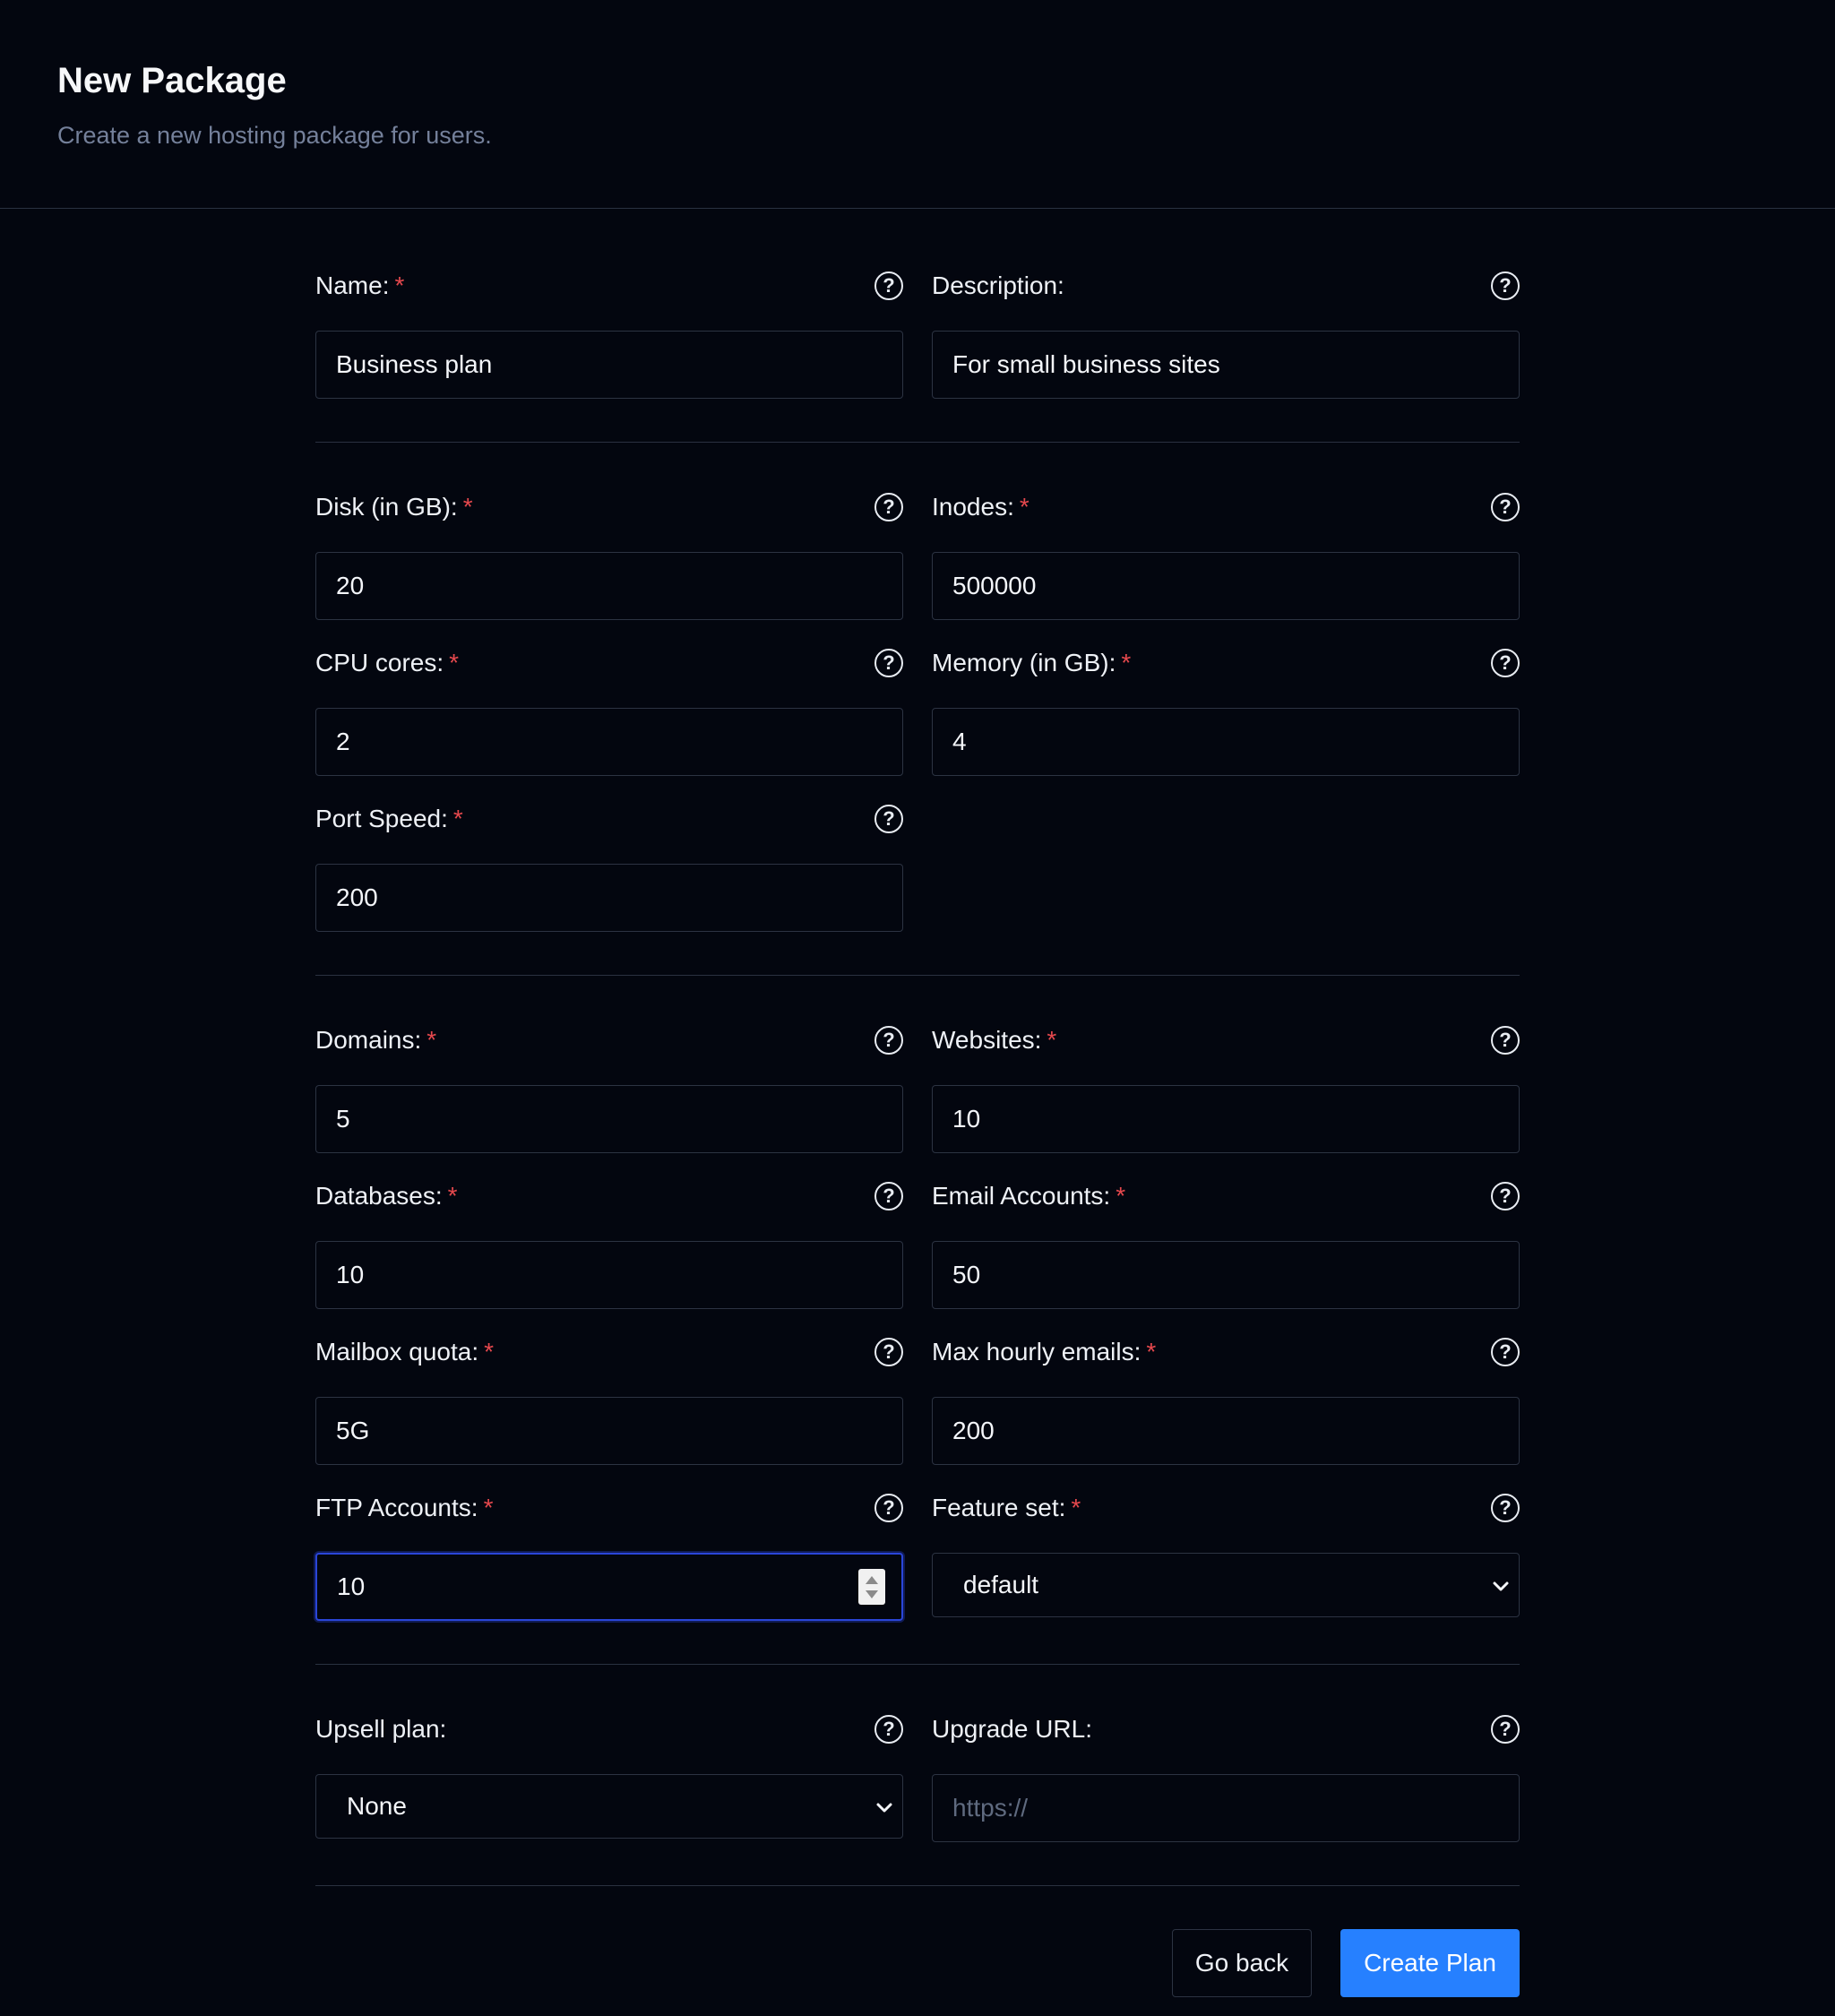  Describe the element at coordinates (609, 586) in the screenshot. I see `disk-input` at that location.